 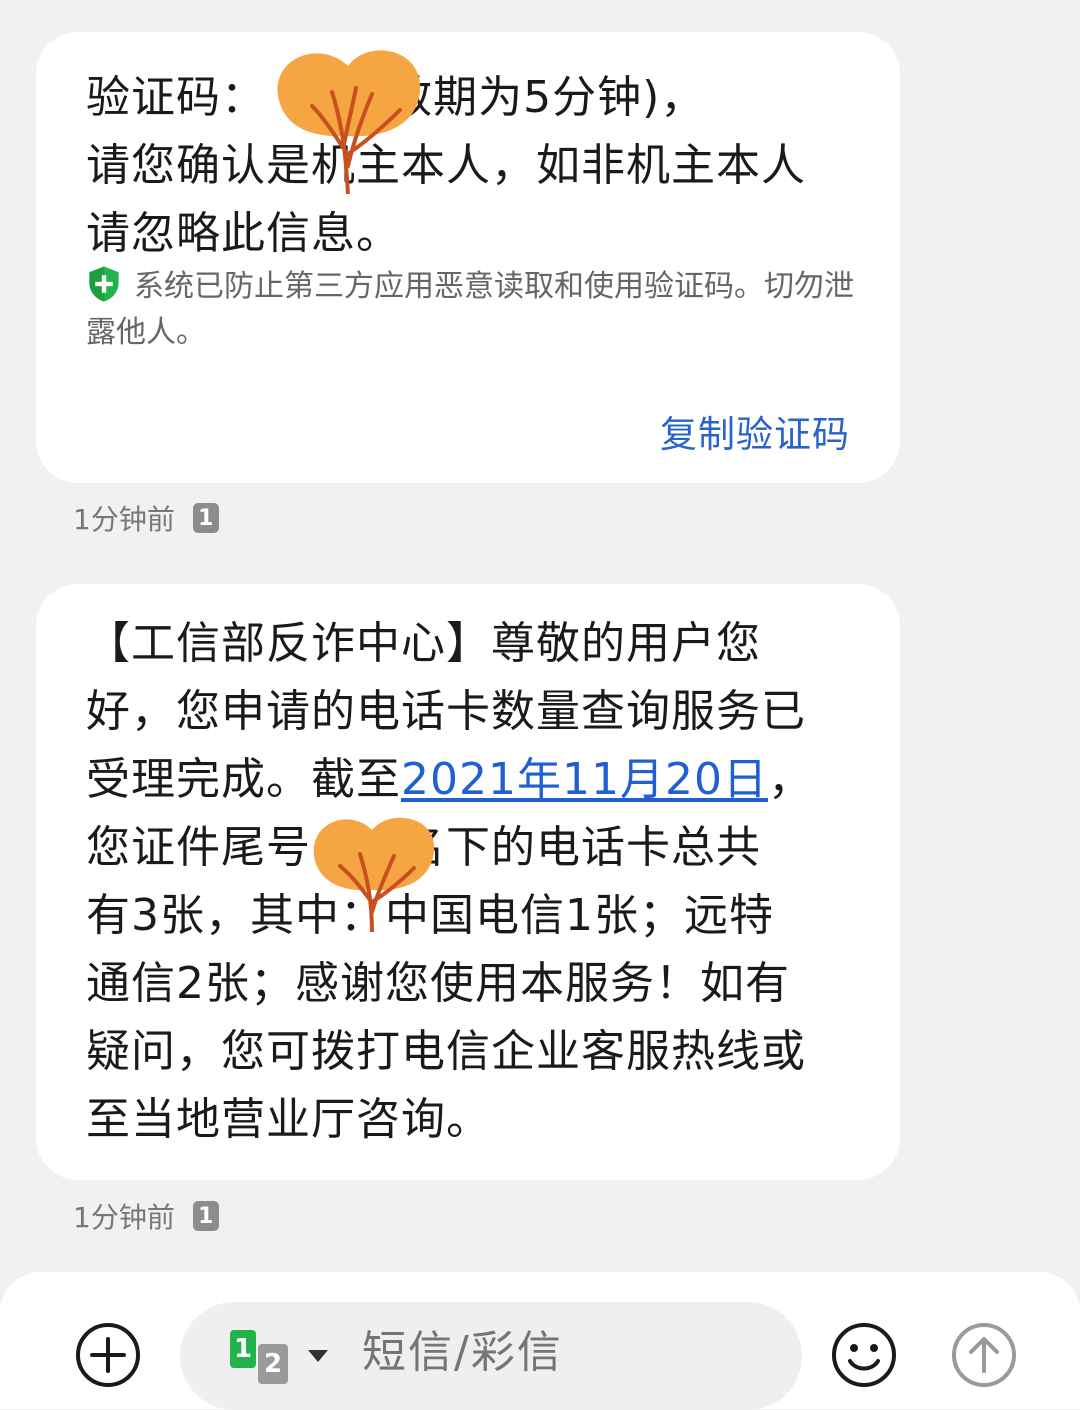 I want to click on message-input, so click(x=562, y=1352).